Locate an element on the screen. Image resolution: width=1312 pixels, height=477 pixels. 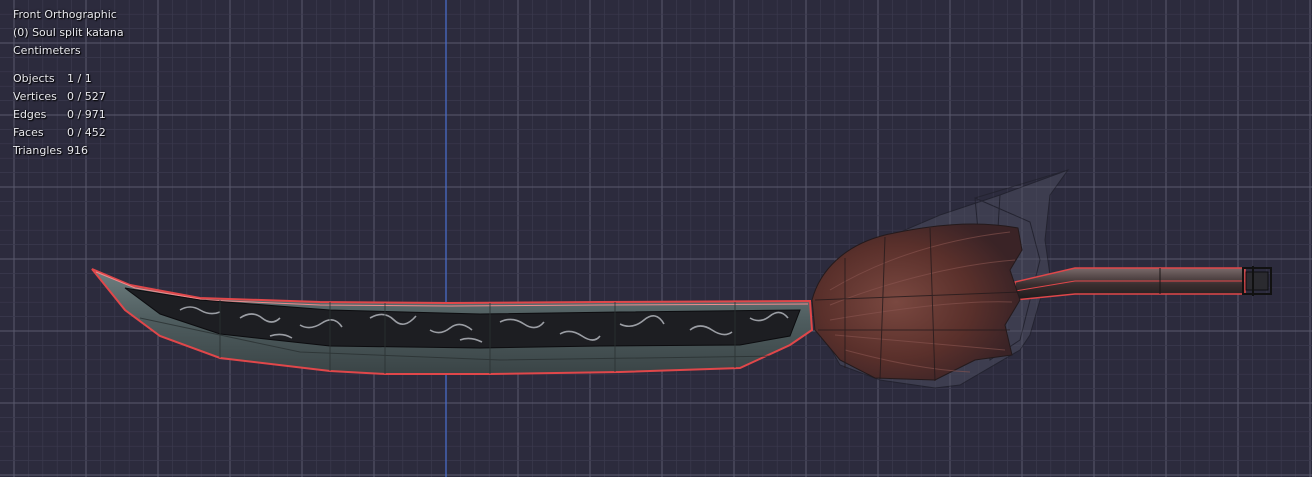
stat-triangles: Triangles 916 is located at coordinates (68, 151).